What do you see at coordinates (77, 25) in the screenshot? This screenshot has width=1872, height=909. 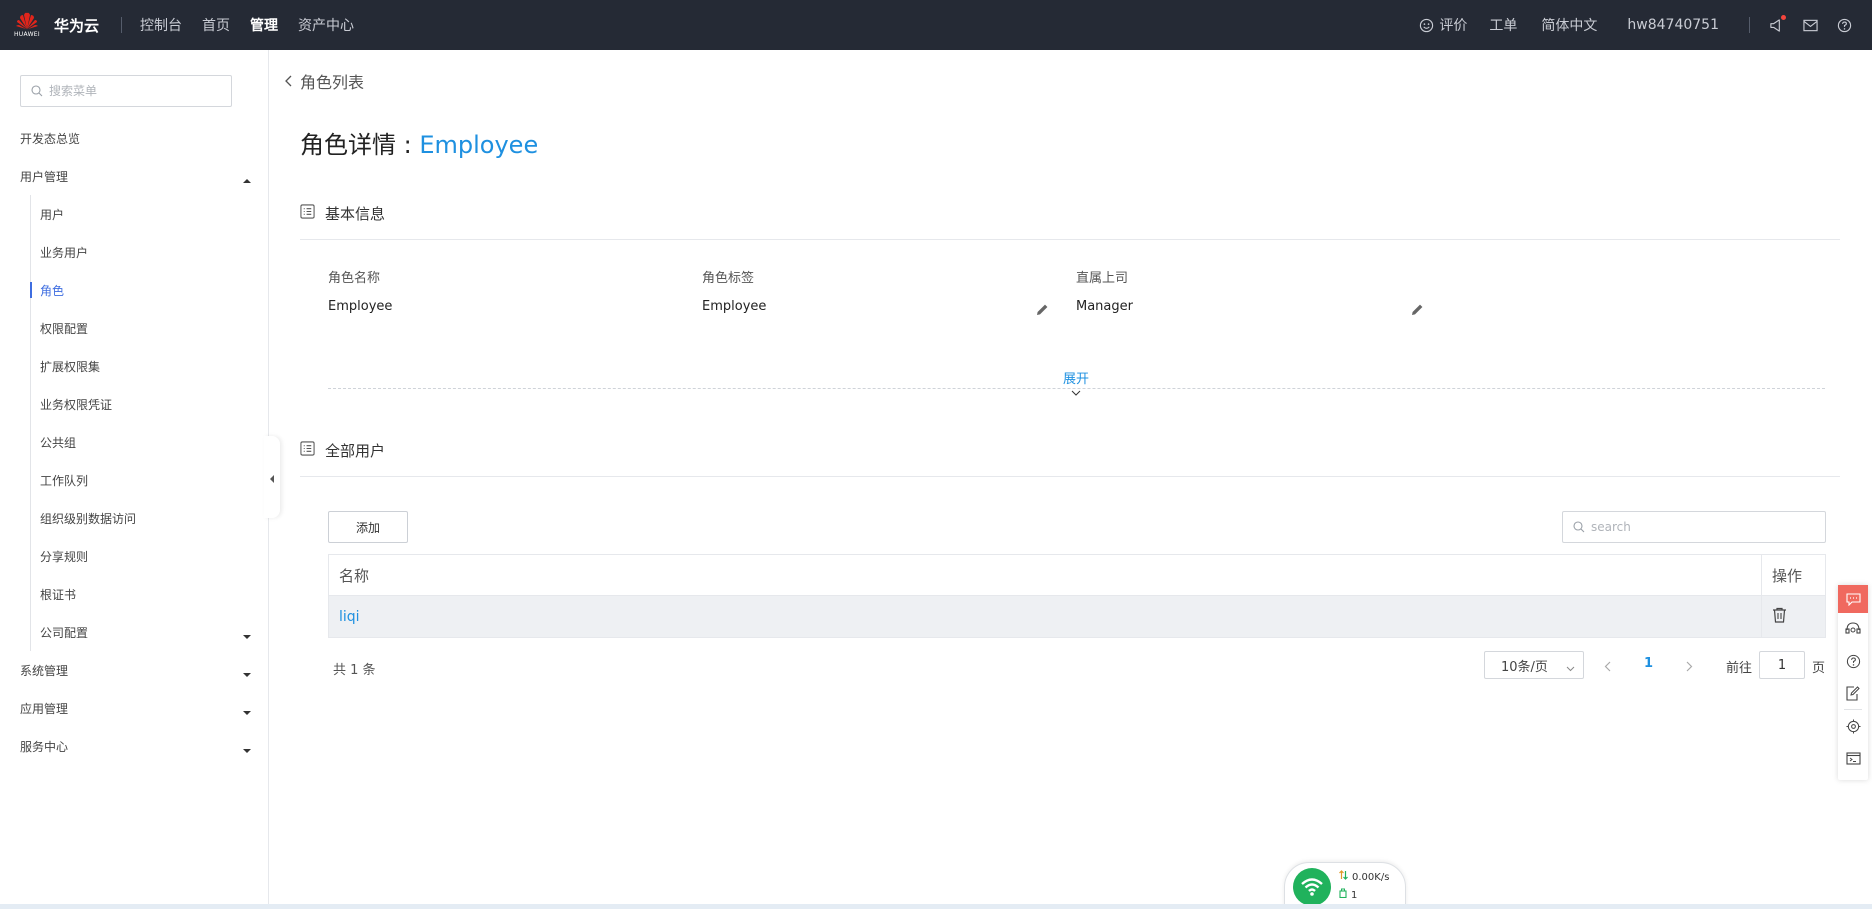 I see `brand-name: 华为云` at bounding box center [77, 25].